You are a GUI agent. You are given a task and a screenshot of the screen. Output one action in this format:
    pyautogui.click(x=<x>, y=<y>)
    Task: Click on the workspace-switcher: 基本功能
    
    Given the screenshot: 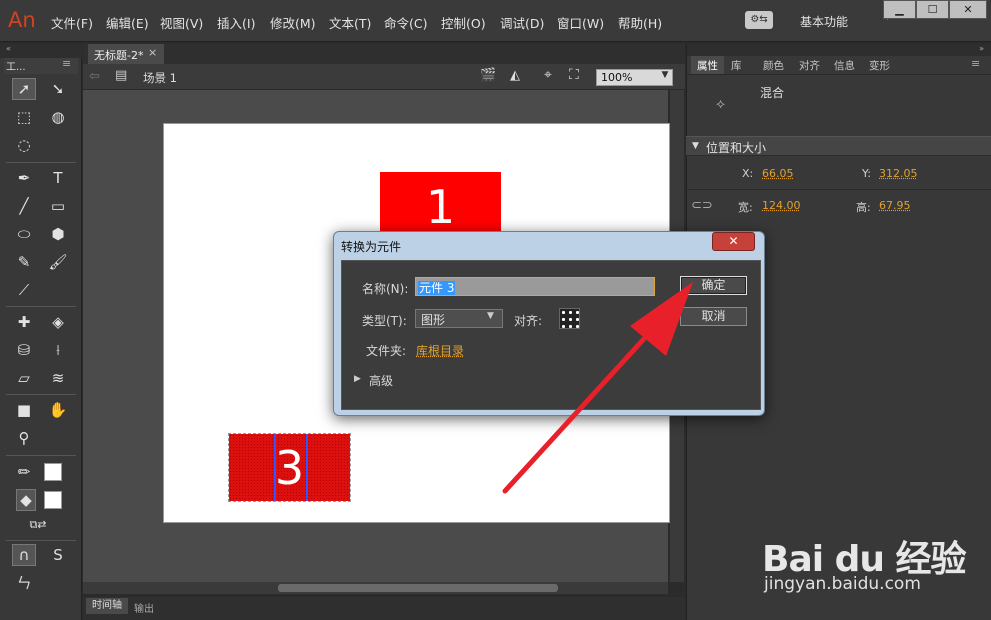 What is the action you would take?
    pyautogui.click(x=824, y=21)
    